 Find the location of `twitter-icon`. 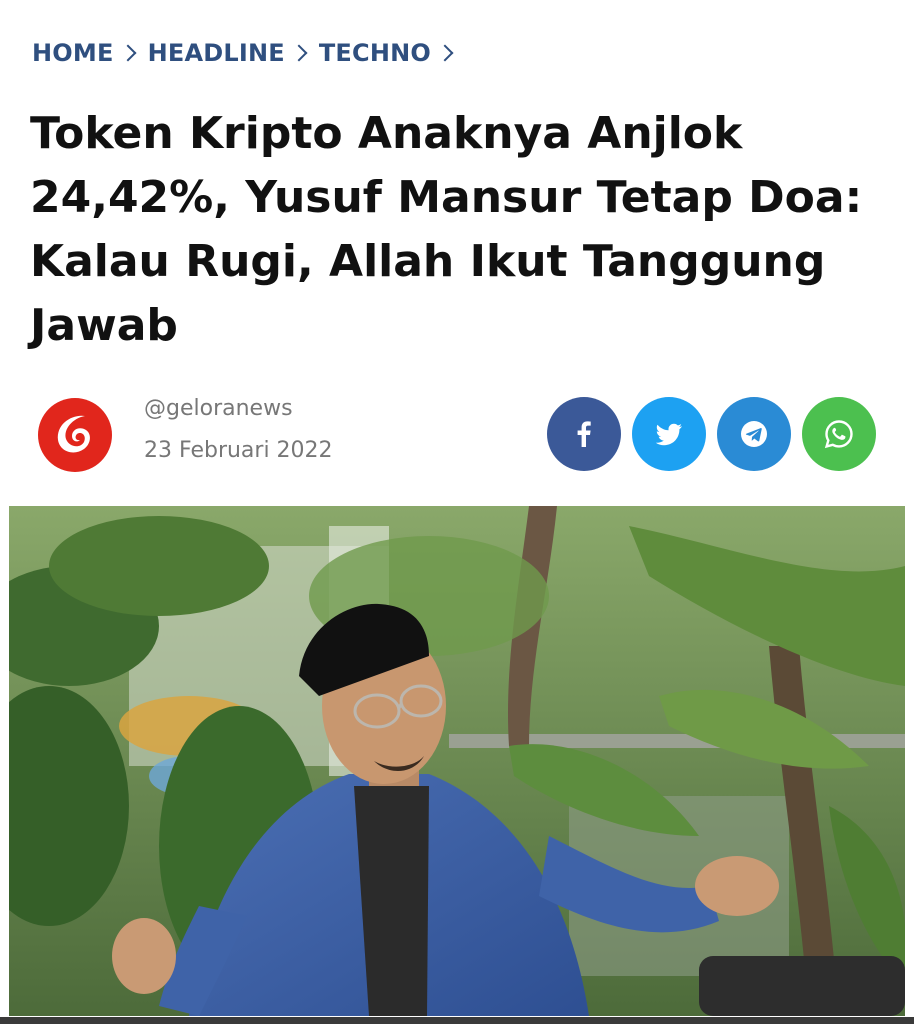

twitter-icon is located at coordinates (668, 434).